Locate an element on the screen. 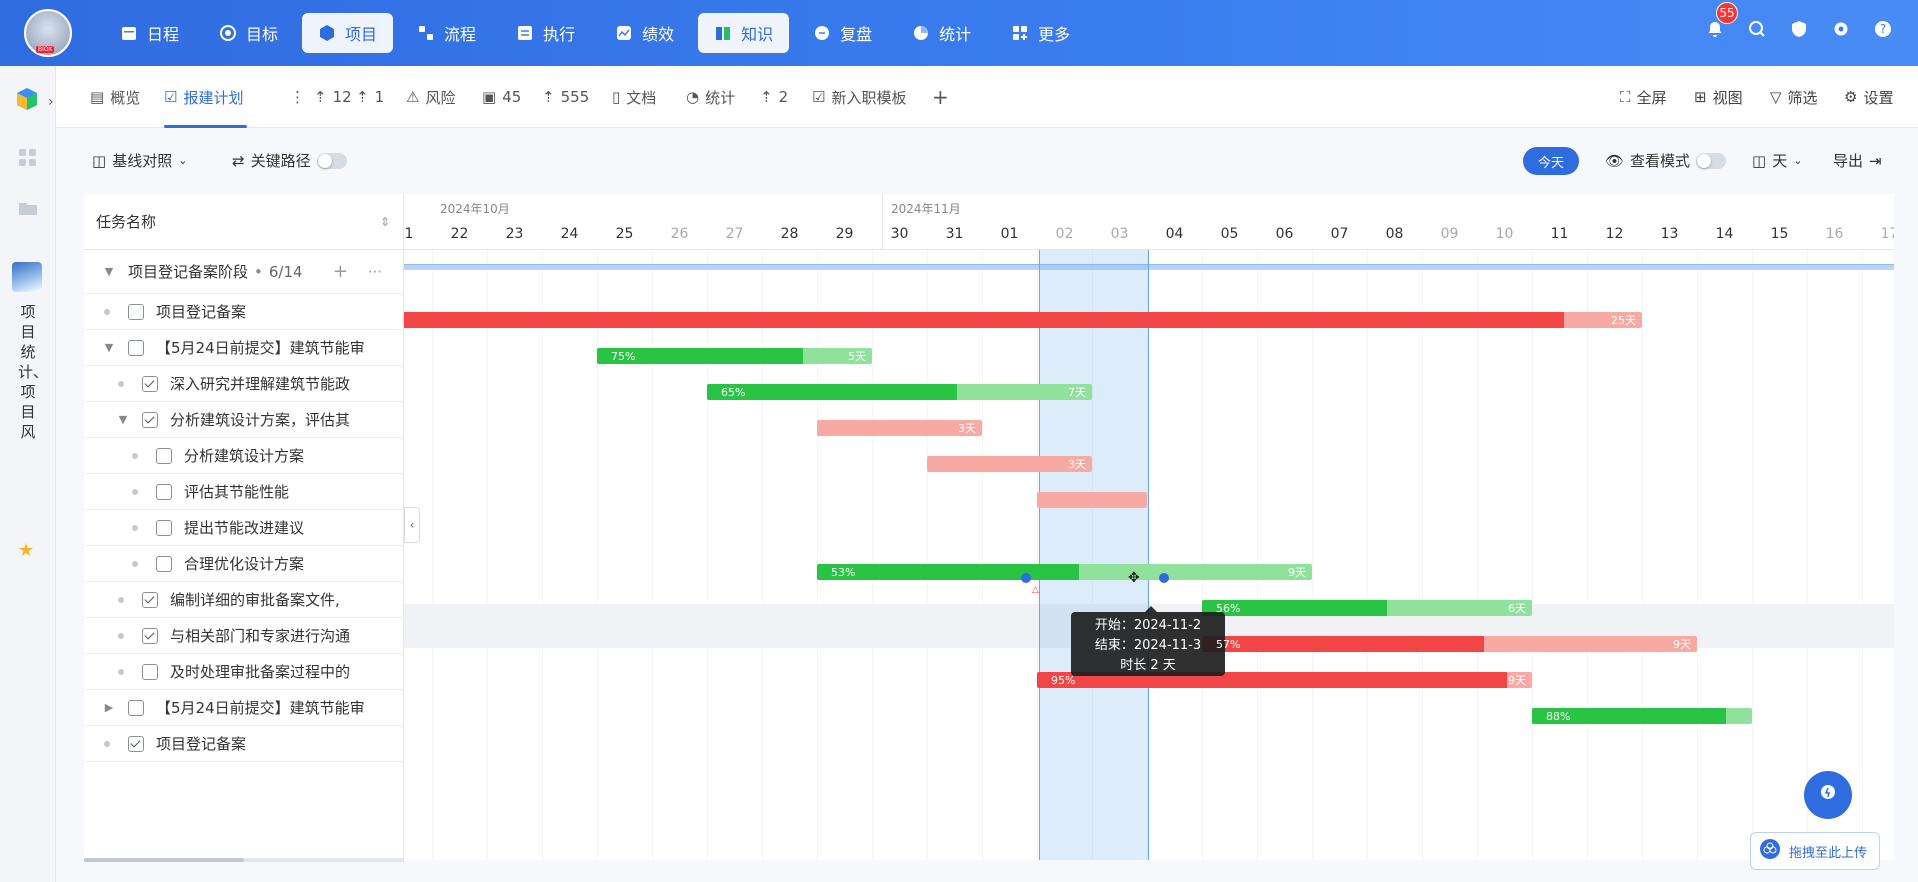 The width and height of the screenshot is (1918, 882). task-bar: 65% 7天 is located at coordinates (899, 392).